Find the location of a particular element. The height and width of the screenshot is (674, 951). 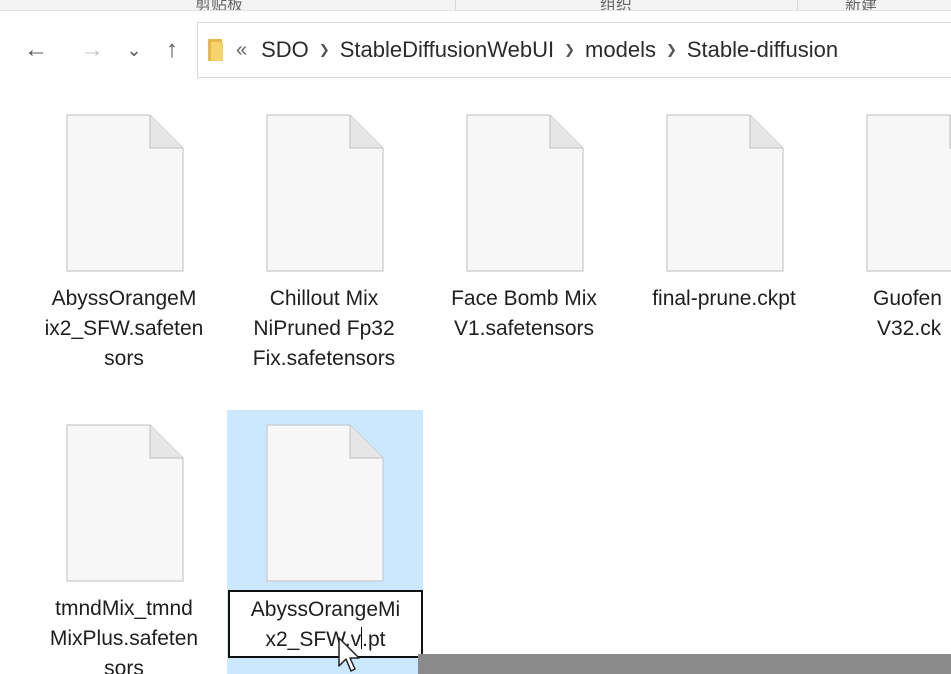

file-name: final-prune.ckpt is located at coordinates (724, 298).